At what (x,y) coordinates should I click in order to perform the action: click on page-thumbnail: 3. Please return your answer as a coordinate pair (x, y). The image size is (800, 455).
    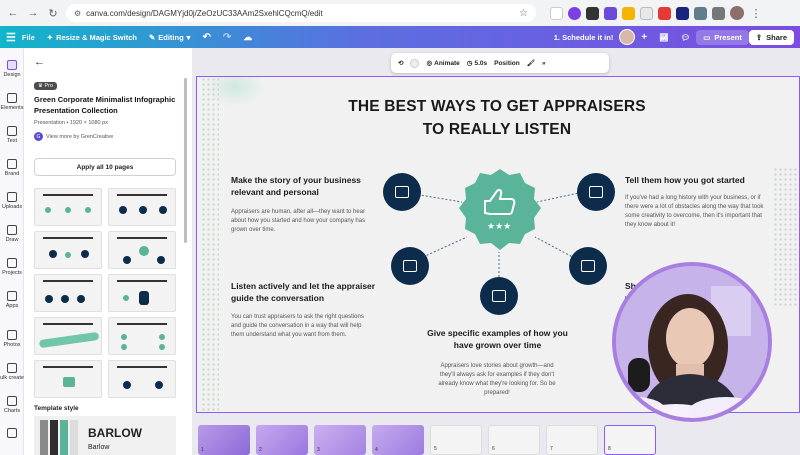
    Looking at the image, I should click on (340, 440).